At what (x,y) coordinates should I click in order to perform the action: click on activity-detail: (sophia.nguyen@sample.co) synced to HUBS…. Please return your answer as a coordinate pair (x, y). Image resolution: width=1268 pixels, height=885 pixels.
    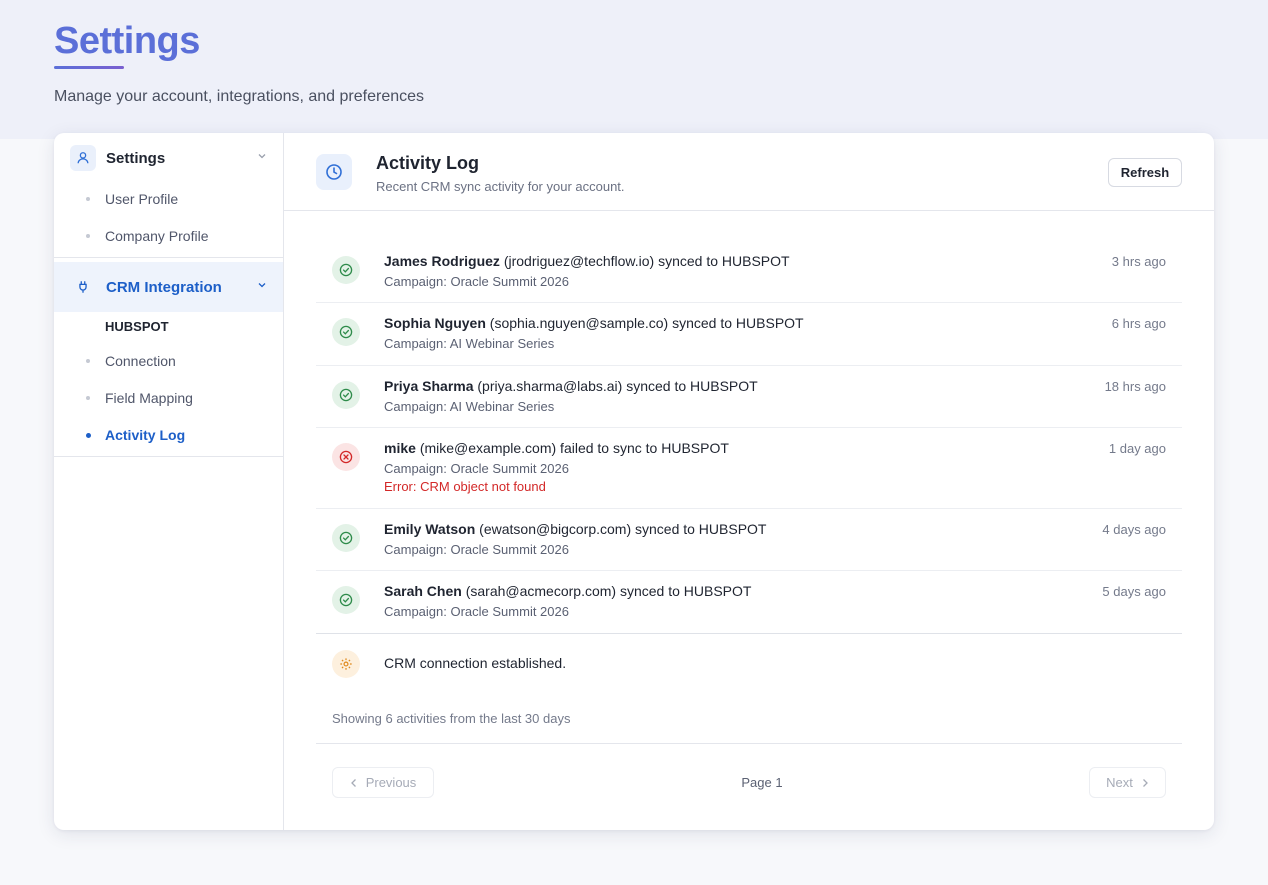
    Looking at the image, I should click on (646, 323).